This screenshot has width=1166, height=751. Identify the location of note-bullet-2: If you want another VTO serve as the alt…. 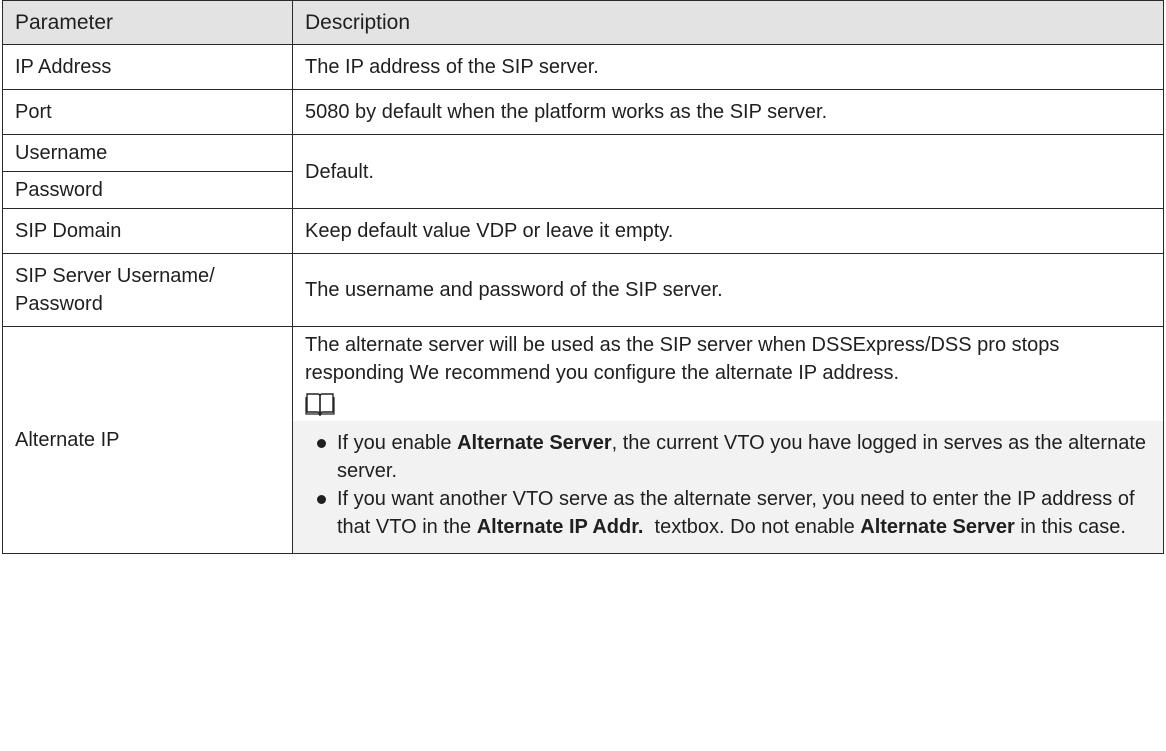
(734, 513).